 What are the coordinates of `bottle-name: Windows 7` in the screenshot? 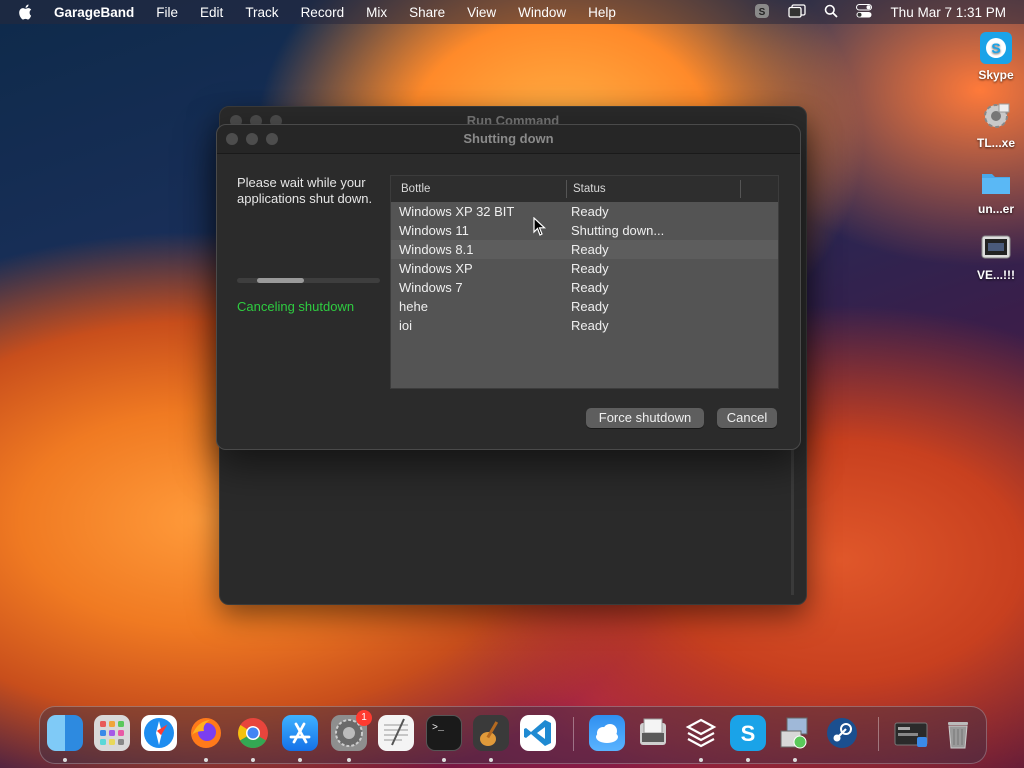 It's located at (431, 287).